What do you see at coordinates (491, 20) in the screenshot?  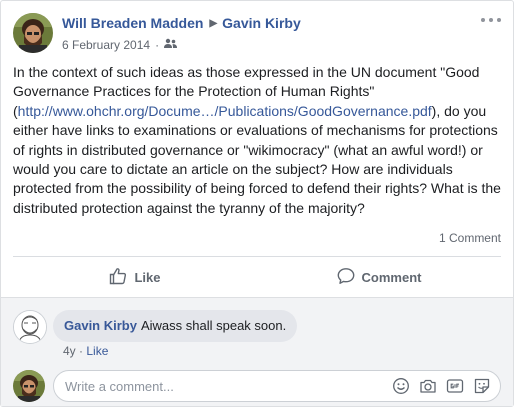 I see `more-dots-icon` at bounding box center [491, 20].